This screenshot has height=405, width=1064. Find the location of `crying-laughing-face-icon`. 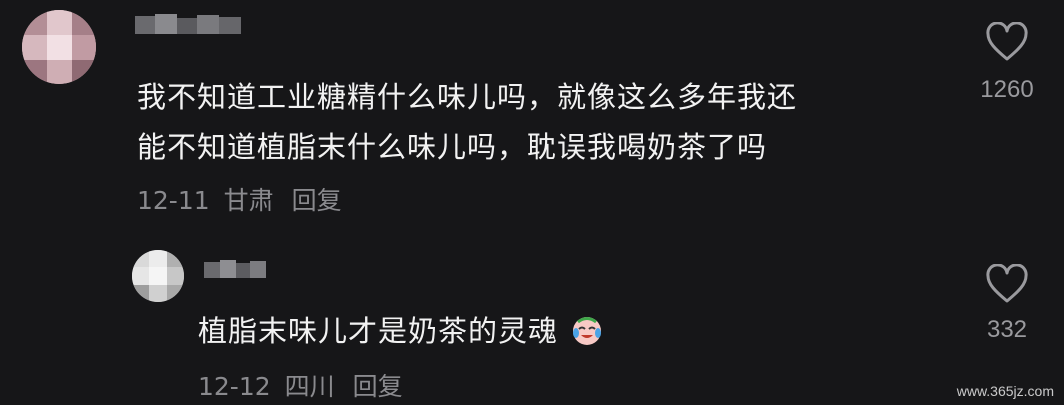

crying-laughing-face-icon is located at coordinates (587, 331).